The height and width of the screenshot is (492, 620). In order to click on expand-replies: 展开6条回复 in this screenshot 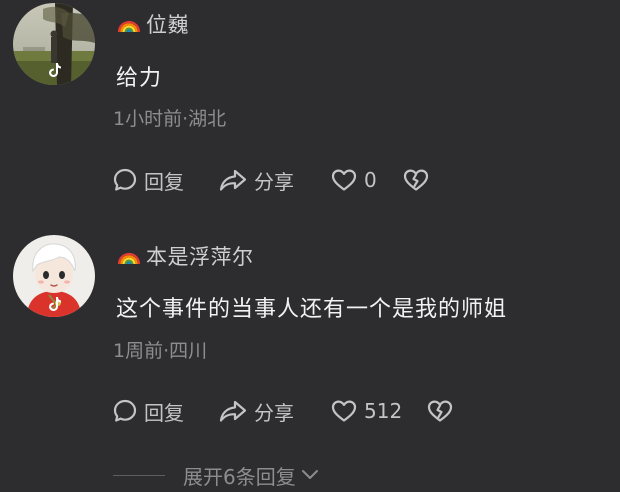, I will do `click(216, 475)`.